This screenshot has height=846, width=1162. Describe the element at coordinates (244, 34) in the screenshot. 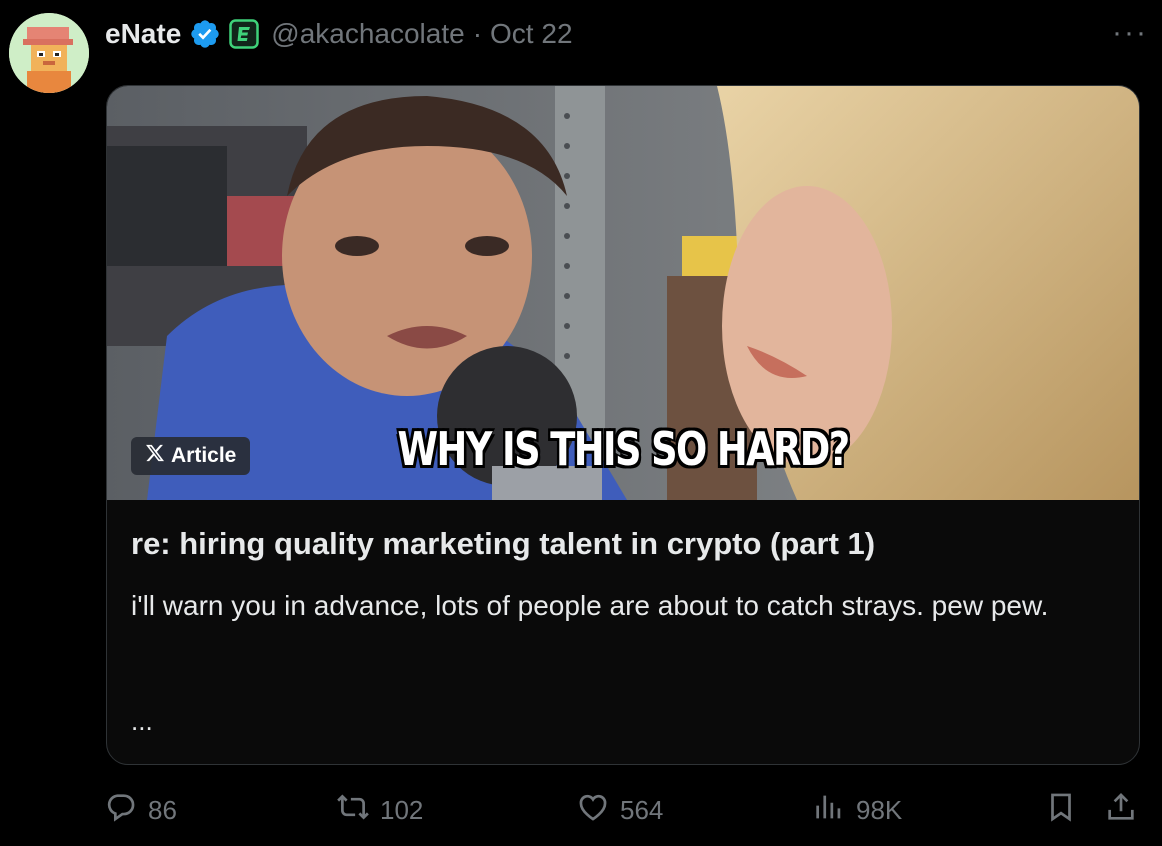

I see `e-badge-icon` at that location.